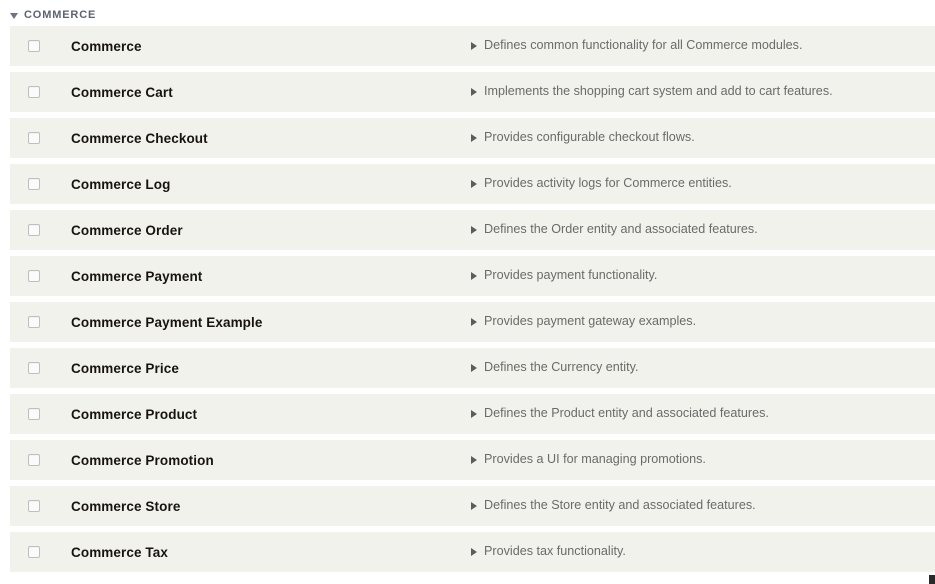  Describe the element at coordinates (121, 184) in the screenshot. I see `module-name: Commerce Log` at that location.